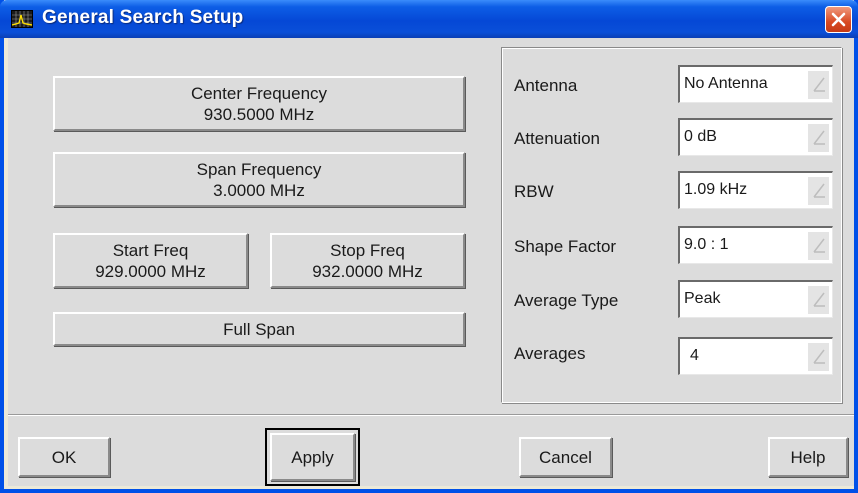  I want to click on close-icon, so click(838, 19).